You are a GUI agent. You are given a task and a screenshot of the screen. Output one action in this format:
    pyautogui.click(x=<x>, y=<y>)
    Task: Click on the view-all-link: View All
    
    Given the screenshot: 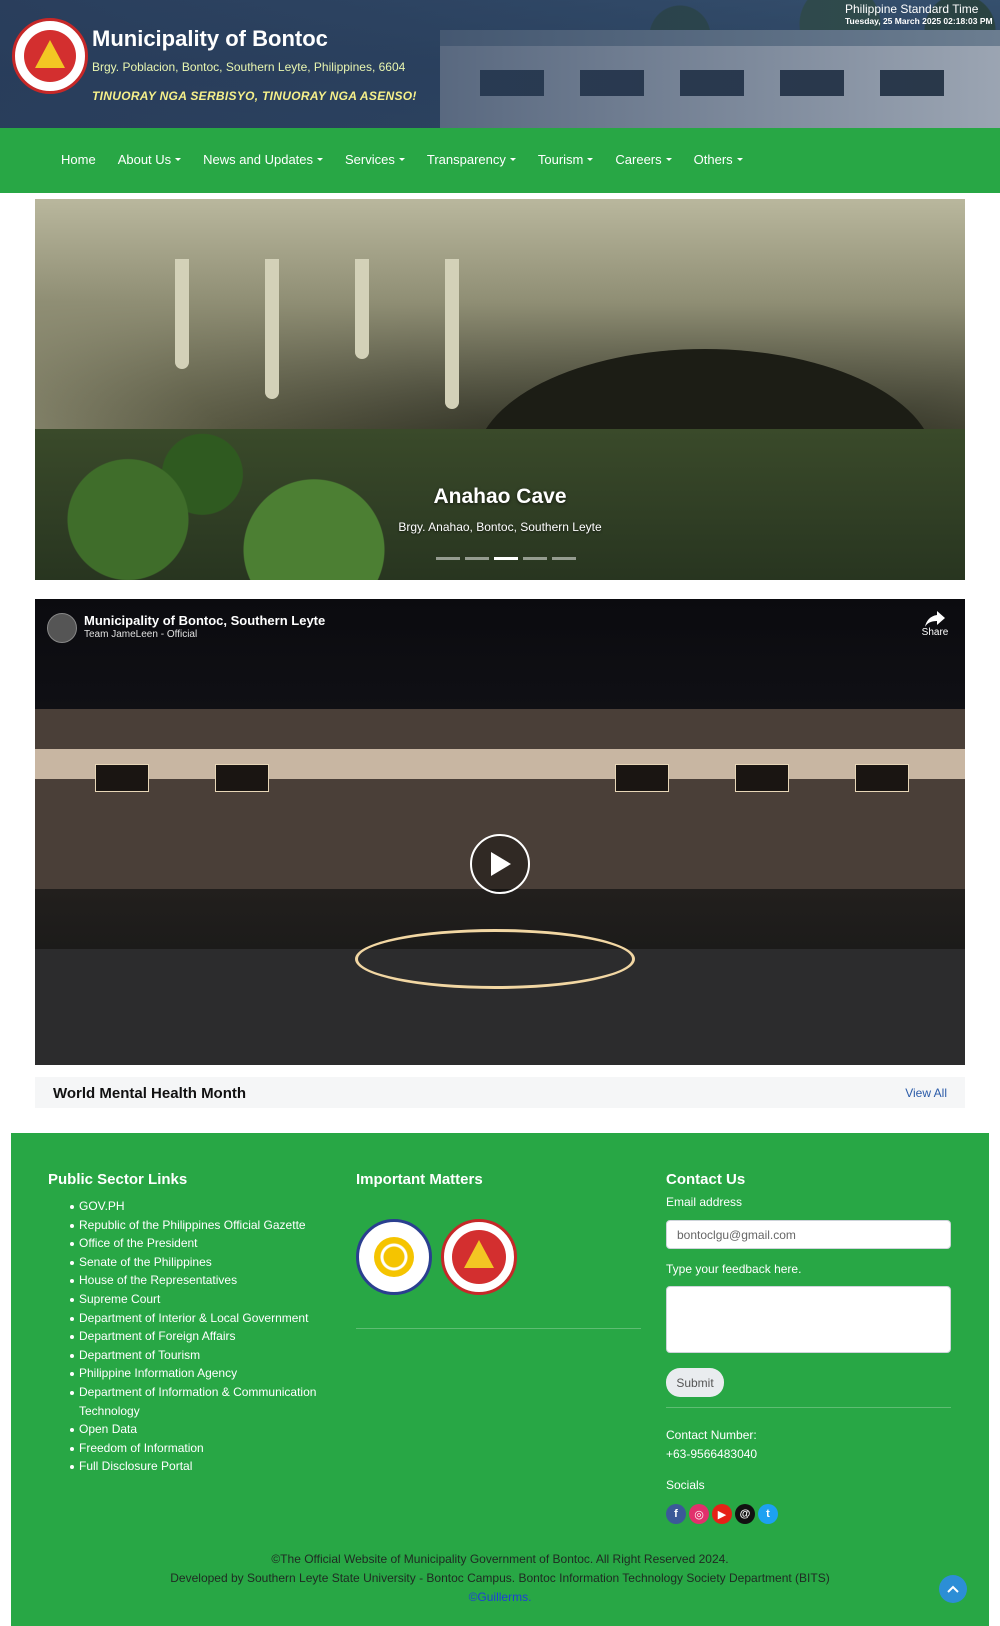 What is the action you would take?
    pyautogui.click(x=926, y=1093)
    